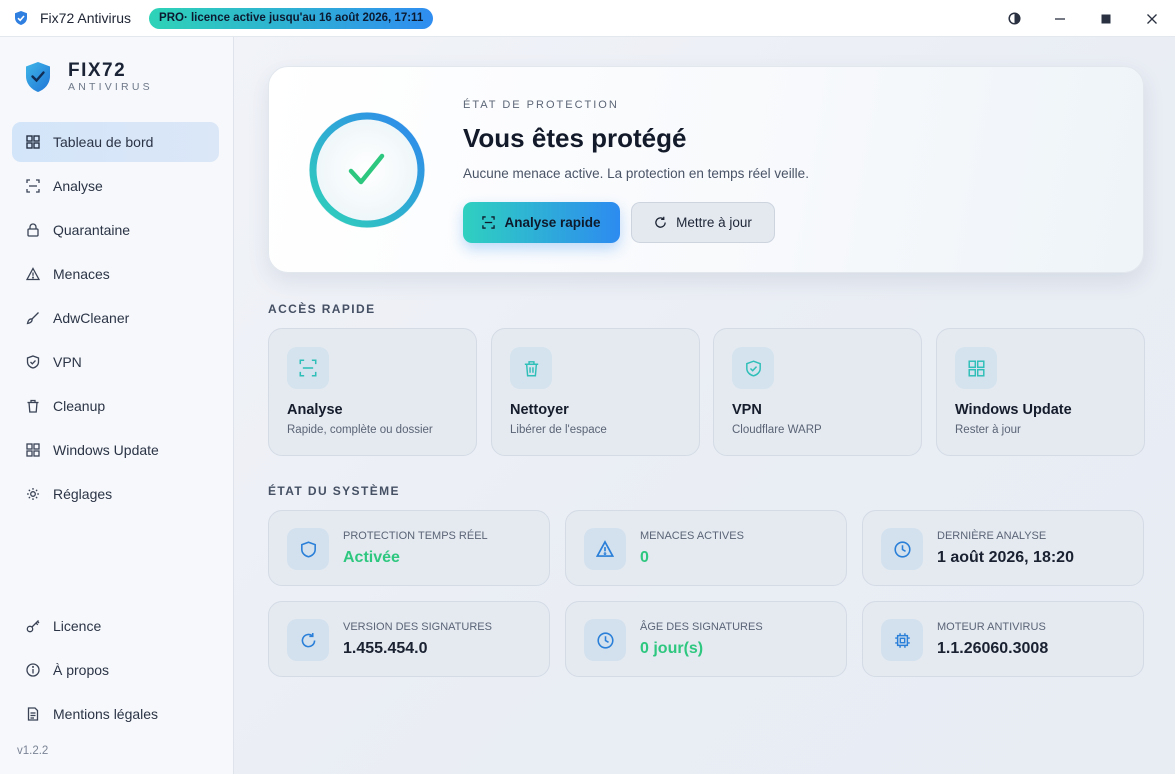 This screenshot has height=774, width=1175. What do you see at coordinates (417, 627) in the screenshot?
I see `status-label: VERSION DES SIGNATURES` at bounding box center [417, 627].